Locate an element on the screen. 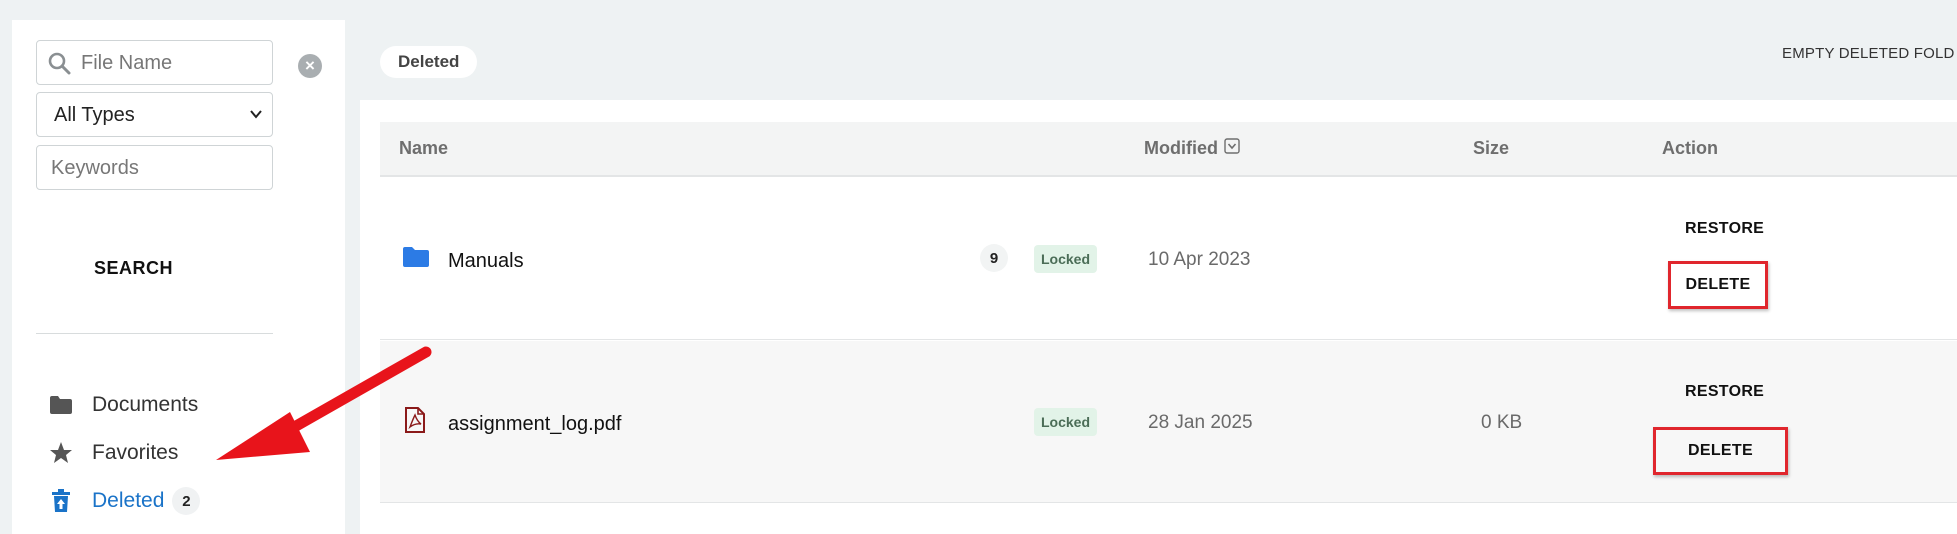  sidebar-item-favorites: Favorites is located at coordinates (113, 453).